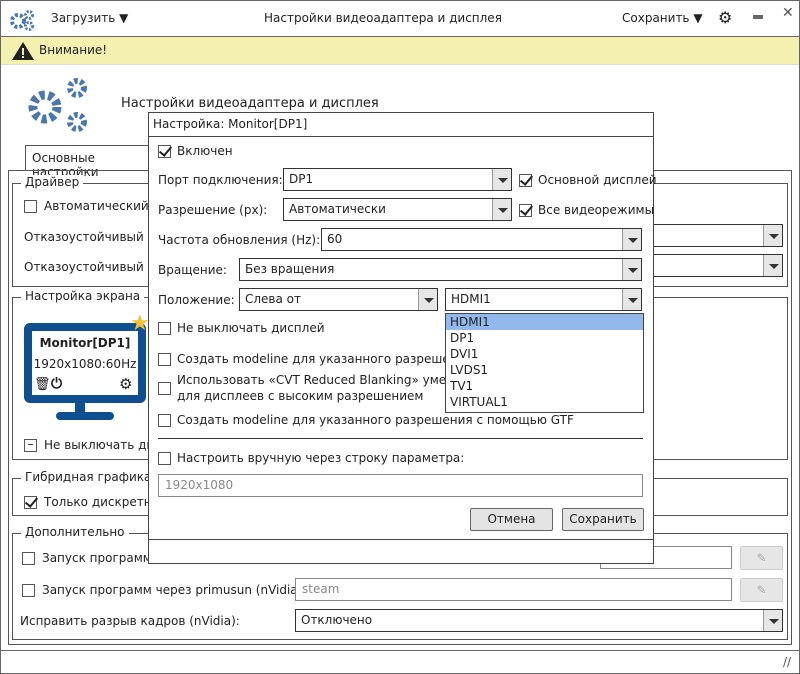  Describe the element at coordinates (164, 458) in the screenshot. I see `manual-checkbox` at that location.